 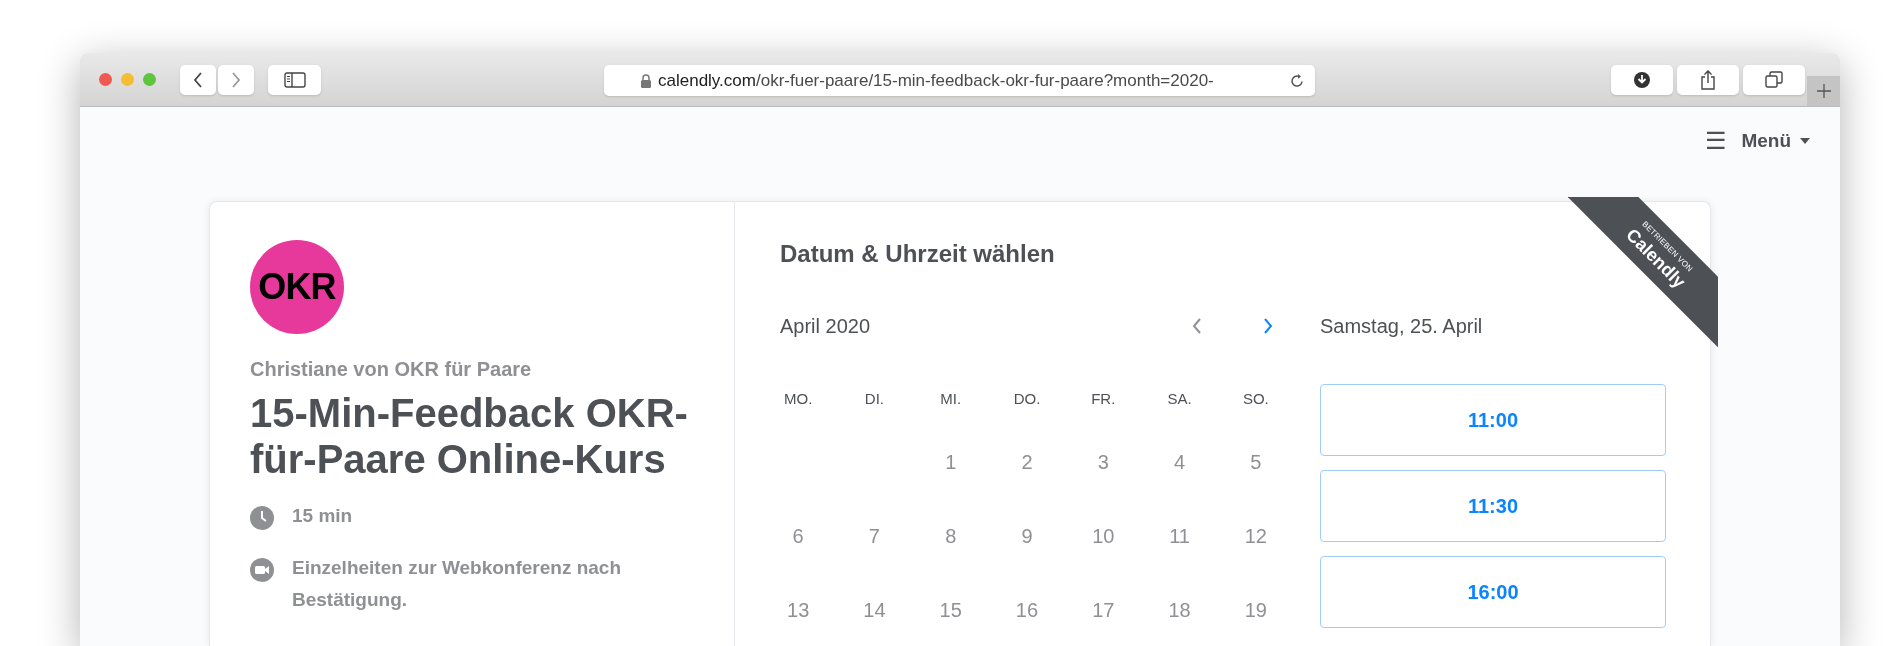 What do you see at coordinates (262, 518) in the screenshot?
I see `clock-icon` at bounding box center [262, 518].